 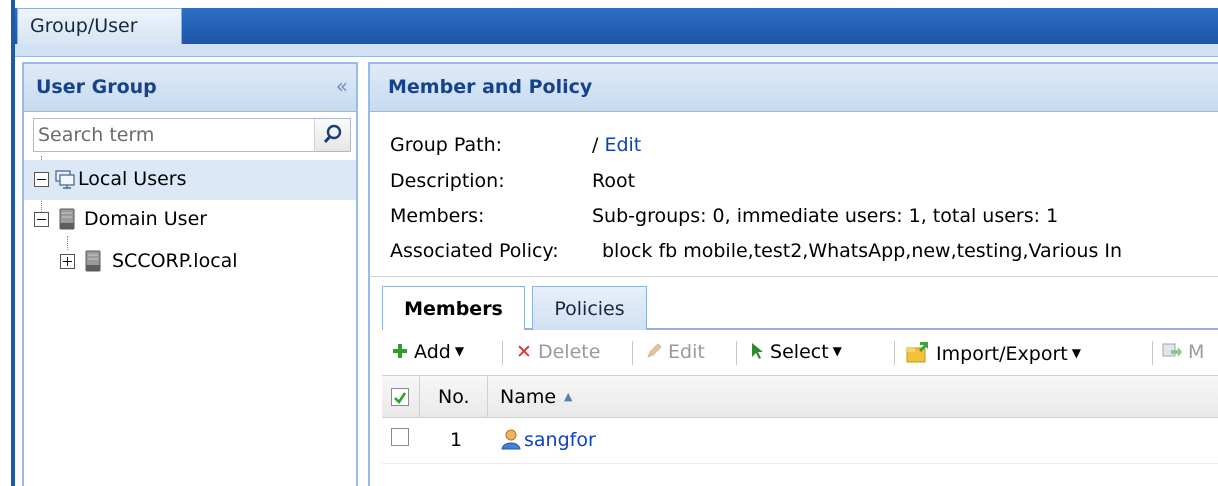 I want to click on select-all-column, so click(x=401, y=397).